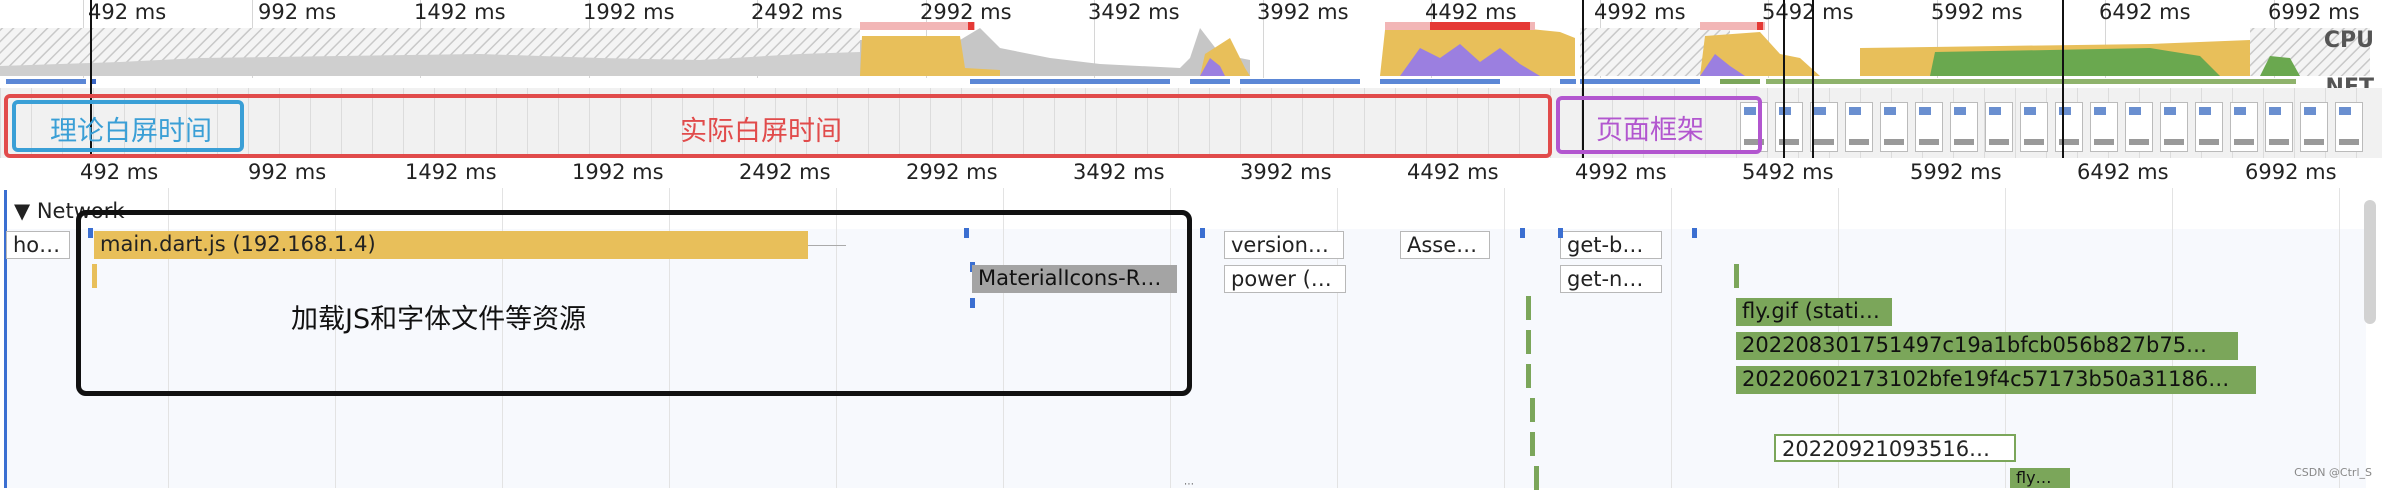 This screenshot has height=490, width=2382. Describe the element at coordinates (785, 172) in the screenshot. I see `ruler-tick-label: 2492 ms` at that location.